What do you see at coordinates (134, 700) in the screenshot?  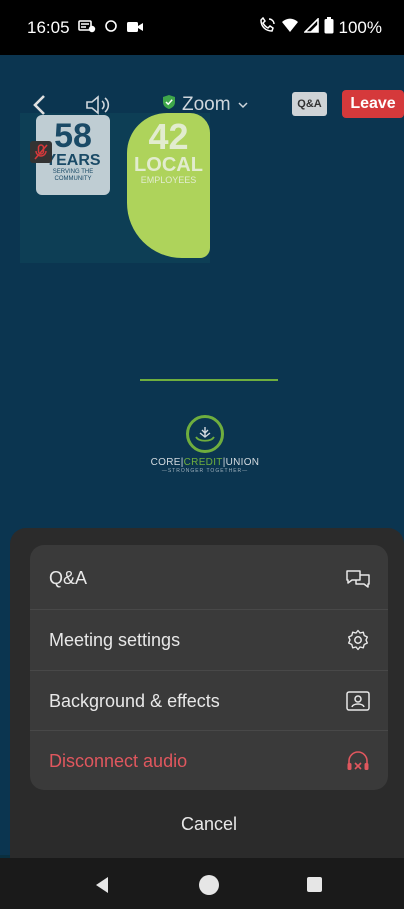 I see `menu-item-label: Background & effects` at bounding box center [134, 700].